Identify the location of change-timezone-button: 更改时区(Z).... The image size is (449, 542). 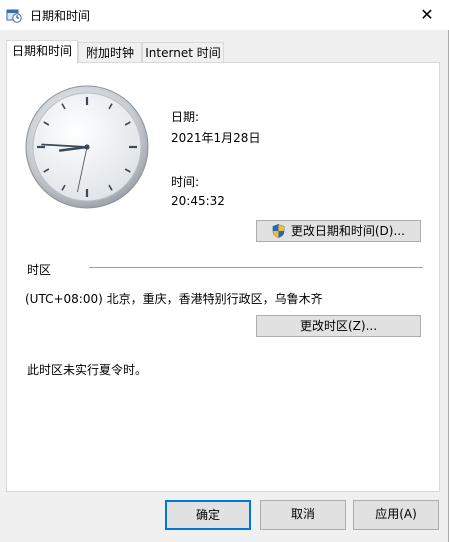
(338, 326).